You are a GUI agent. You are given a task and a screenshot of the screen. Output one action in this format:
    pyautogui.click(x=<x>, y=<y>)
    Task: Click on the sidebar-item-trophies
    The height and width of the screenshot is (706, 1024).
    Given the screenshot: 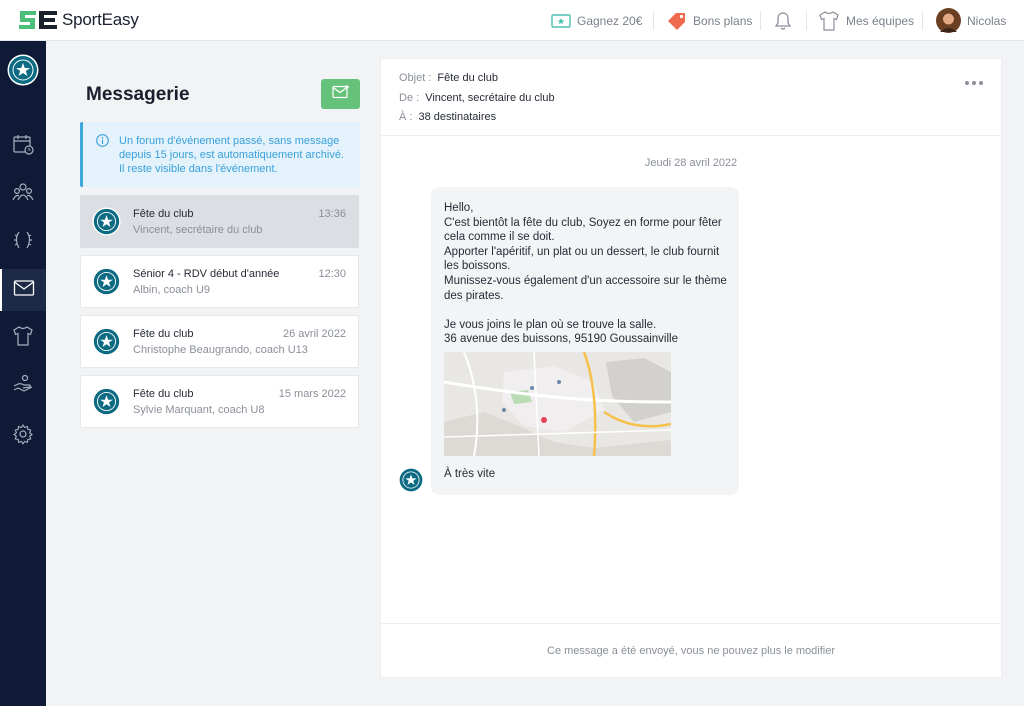 What is the action you would take?
    pyautogui.click(x=23, y=242)
    